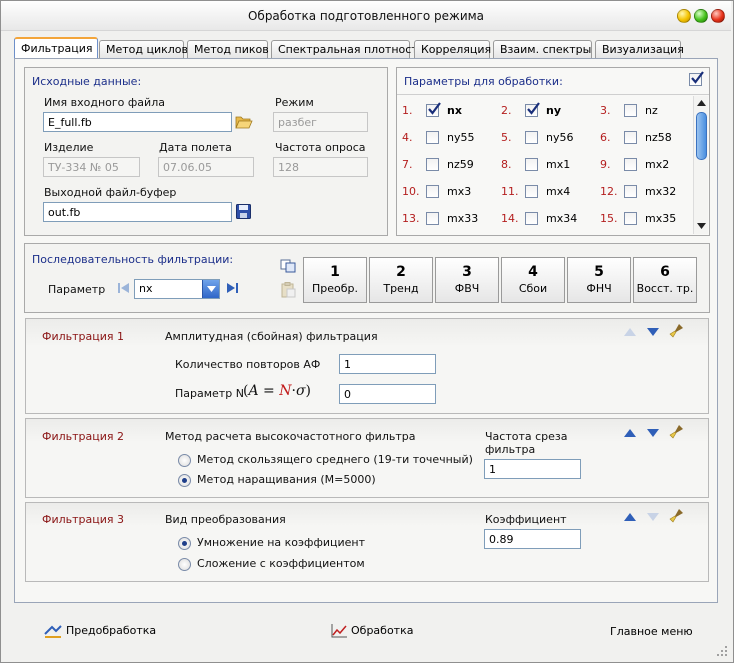  Describe the element at coordinates (77, 289) in the screenshot. I see `param-select-label: Параметр` at that location.